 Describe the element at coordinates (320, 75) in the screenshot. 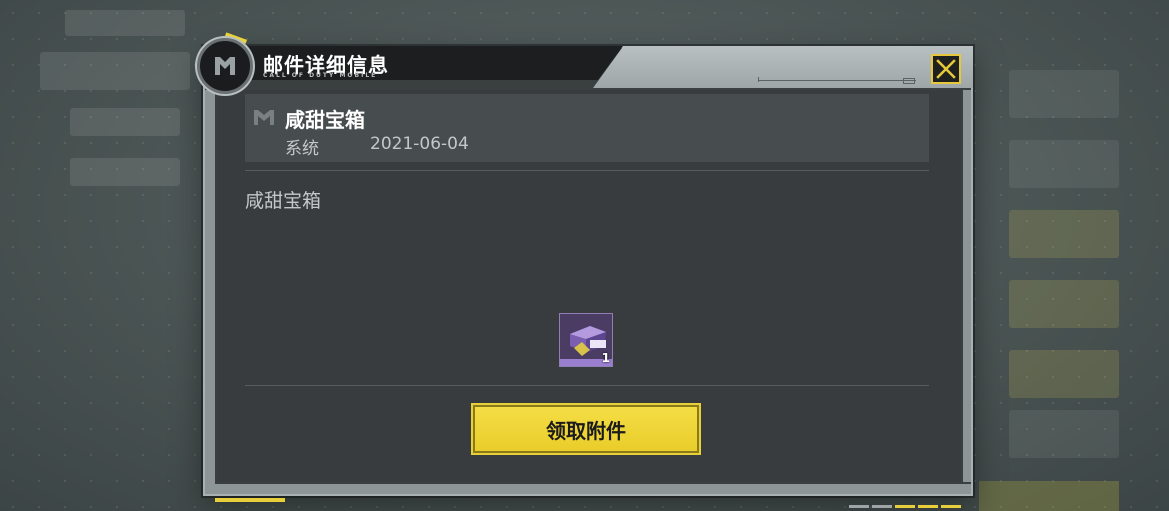

I see `dialog-subtitle: CALL OF DUTY MOBILE` at that location.